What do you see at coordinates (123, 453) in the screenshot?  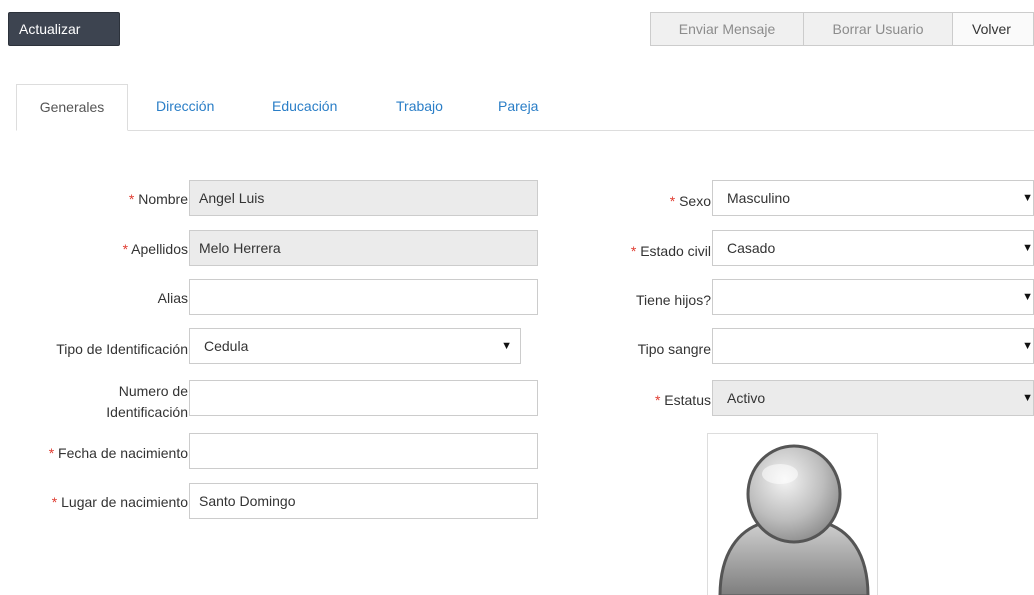 I see `fecha-nacimiento-label-text: Fecha de nacimiento` at bounding box center [123, 453].